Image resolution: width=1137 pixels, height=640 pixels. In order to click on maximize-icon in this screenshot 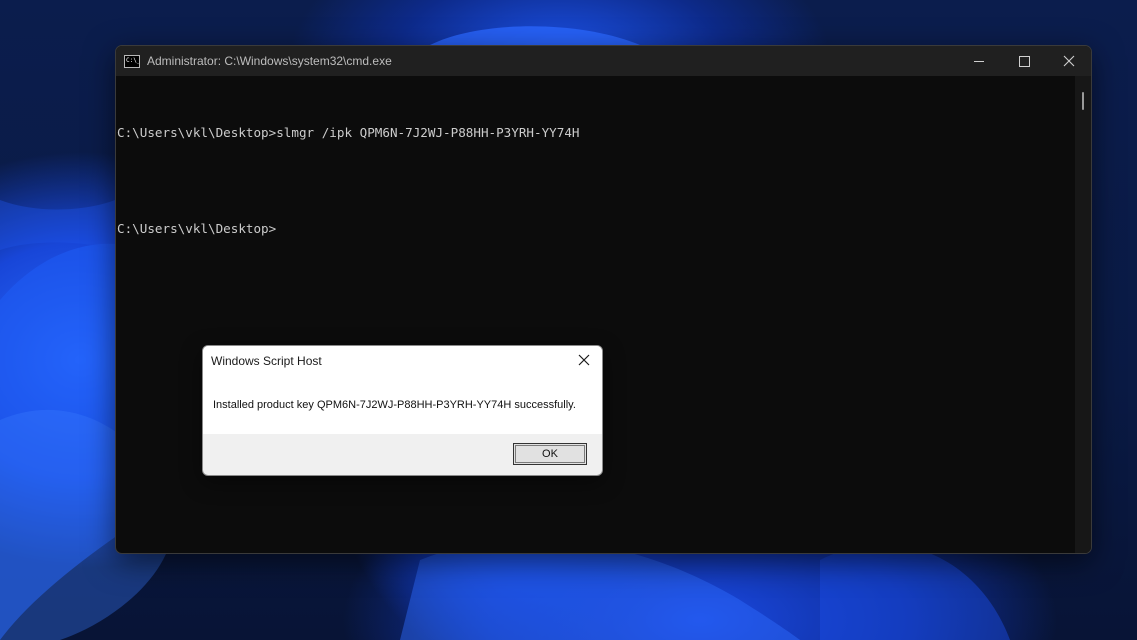, I will do `click(1024, 61)`.